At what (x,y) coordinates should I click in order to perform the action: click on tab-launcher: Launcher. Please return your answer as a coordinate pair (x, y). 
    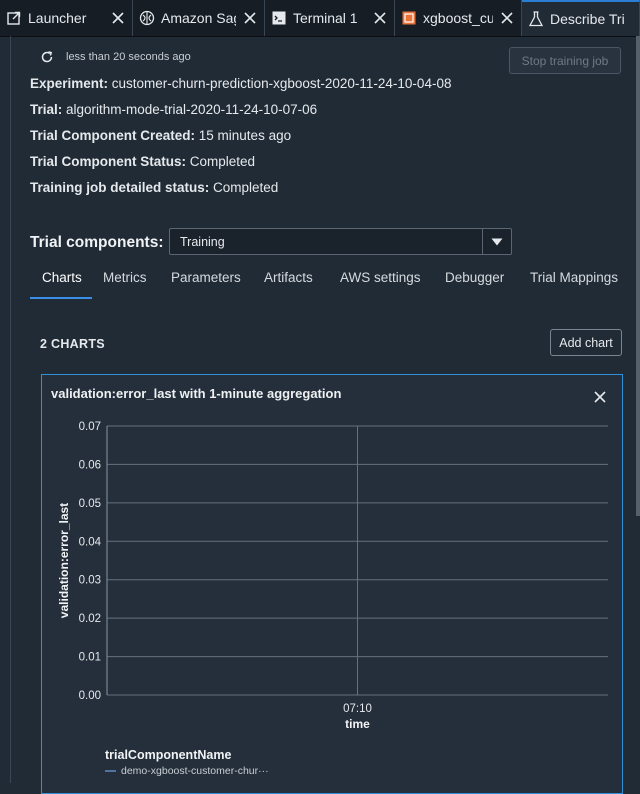
    Looking at the image, I should click on (66, 18).